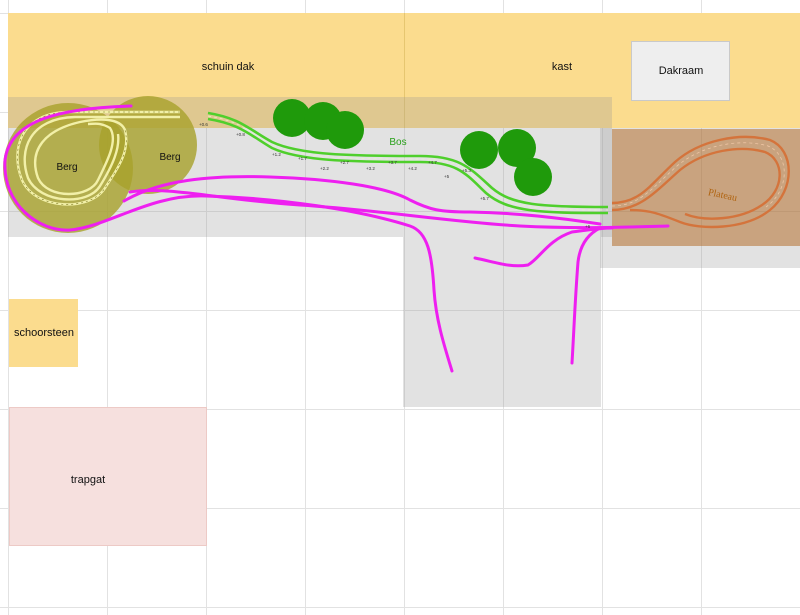 This screenshot has width=800, height=615. I want to click on height-mark: +4.7, so click(432, 162).